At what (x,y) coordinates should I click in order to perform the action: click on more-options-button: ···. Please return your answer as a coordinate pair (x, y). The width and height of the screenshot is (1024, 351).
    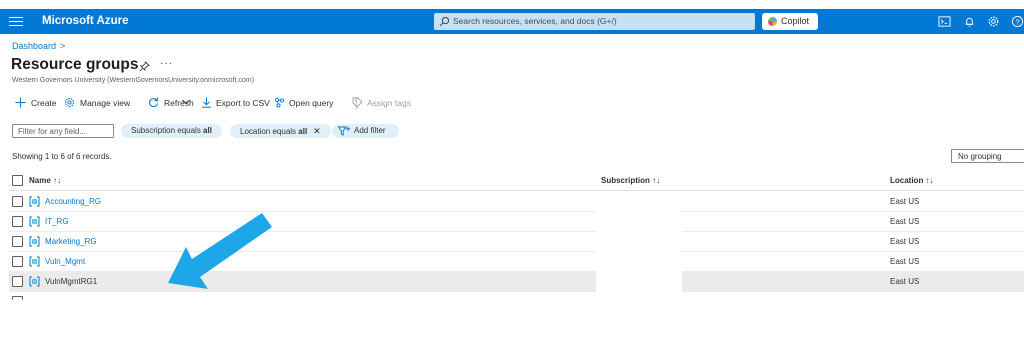
    Looking at the image, I should click on (166, 63).